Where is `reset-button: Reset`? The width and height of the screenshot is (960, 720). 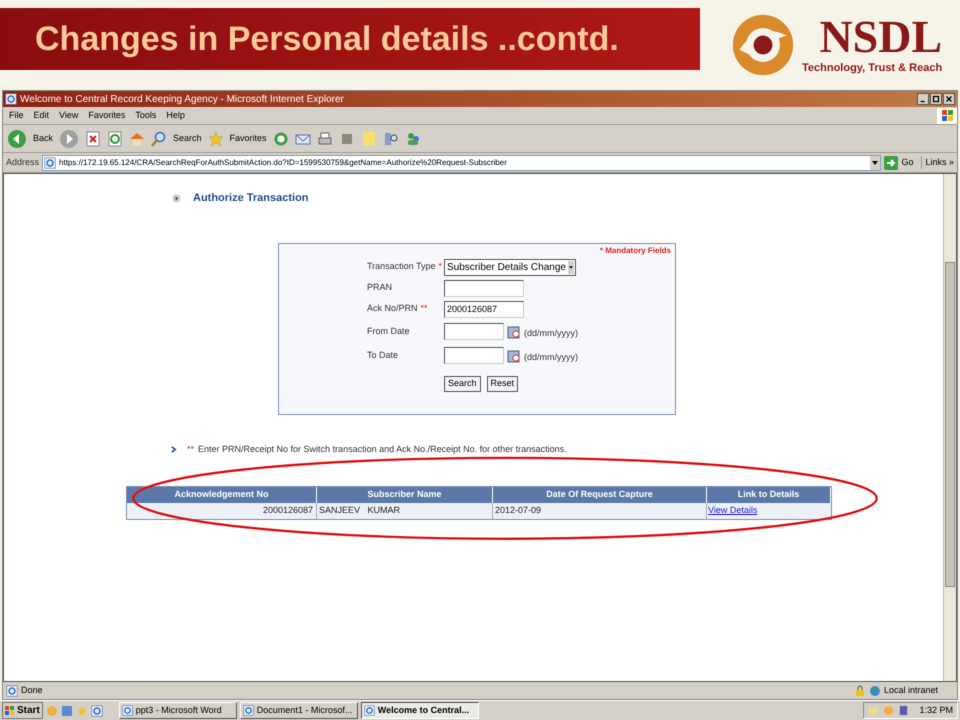
reset-button: Reset is located at coordinates (502, 384).